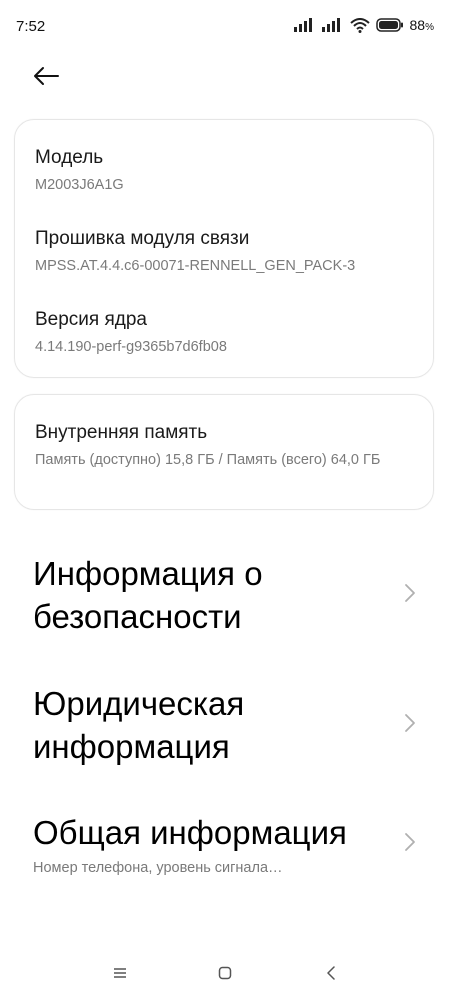  Describe the element at coordinates (389, 25) in the screenshot. I see `battery-icon` at that location.